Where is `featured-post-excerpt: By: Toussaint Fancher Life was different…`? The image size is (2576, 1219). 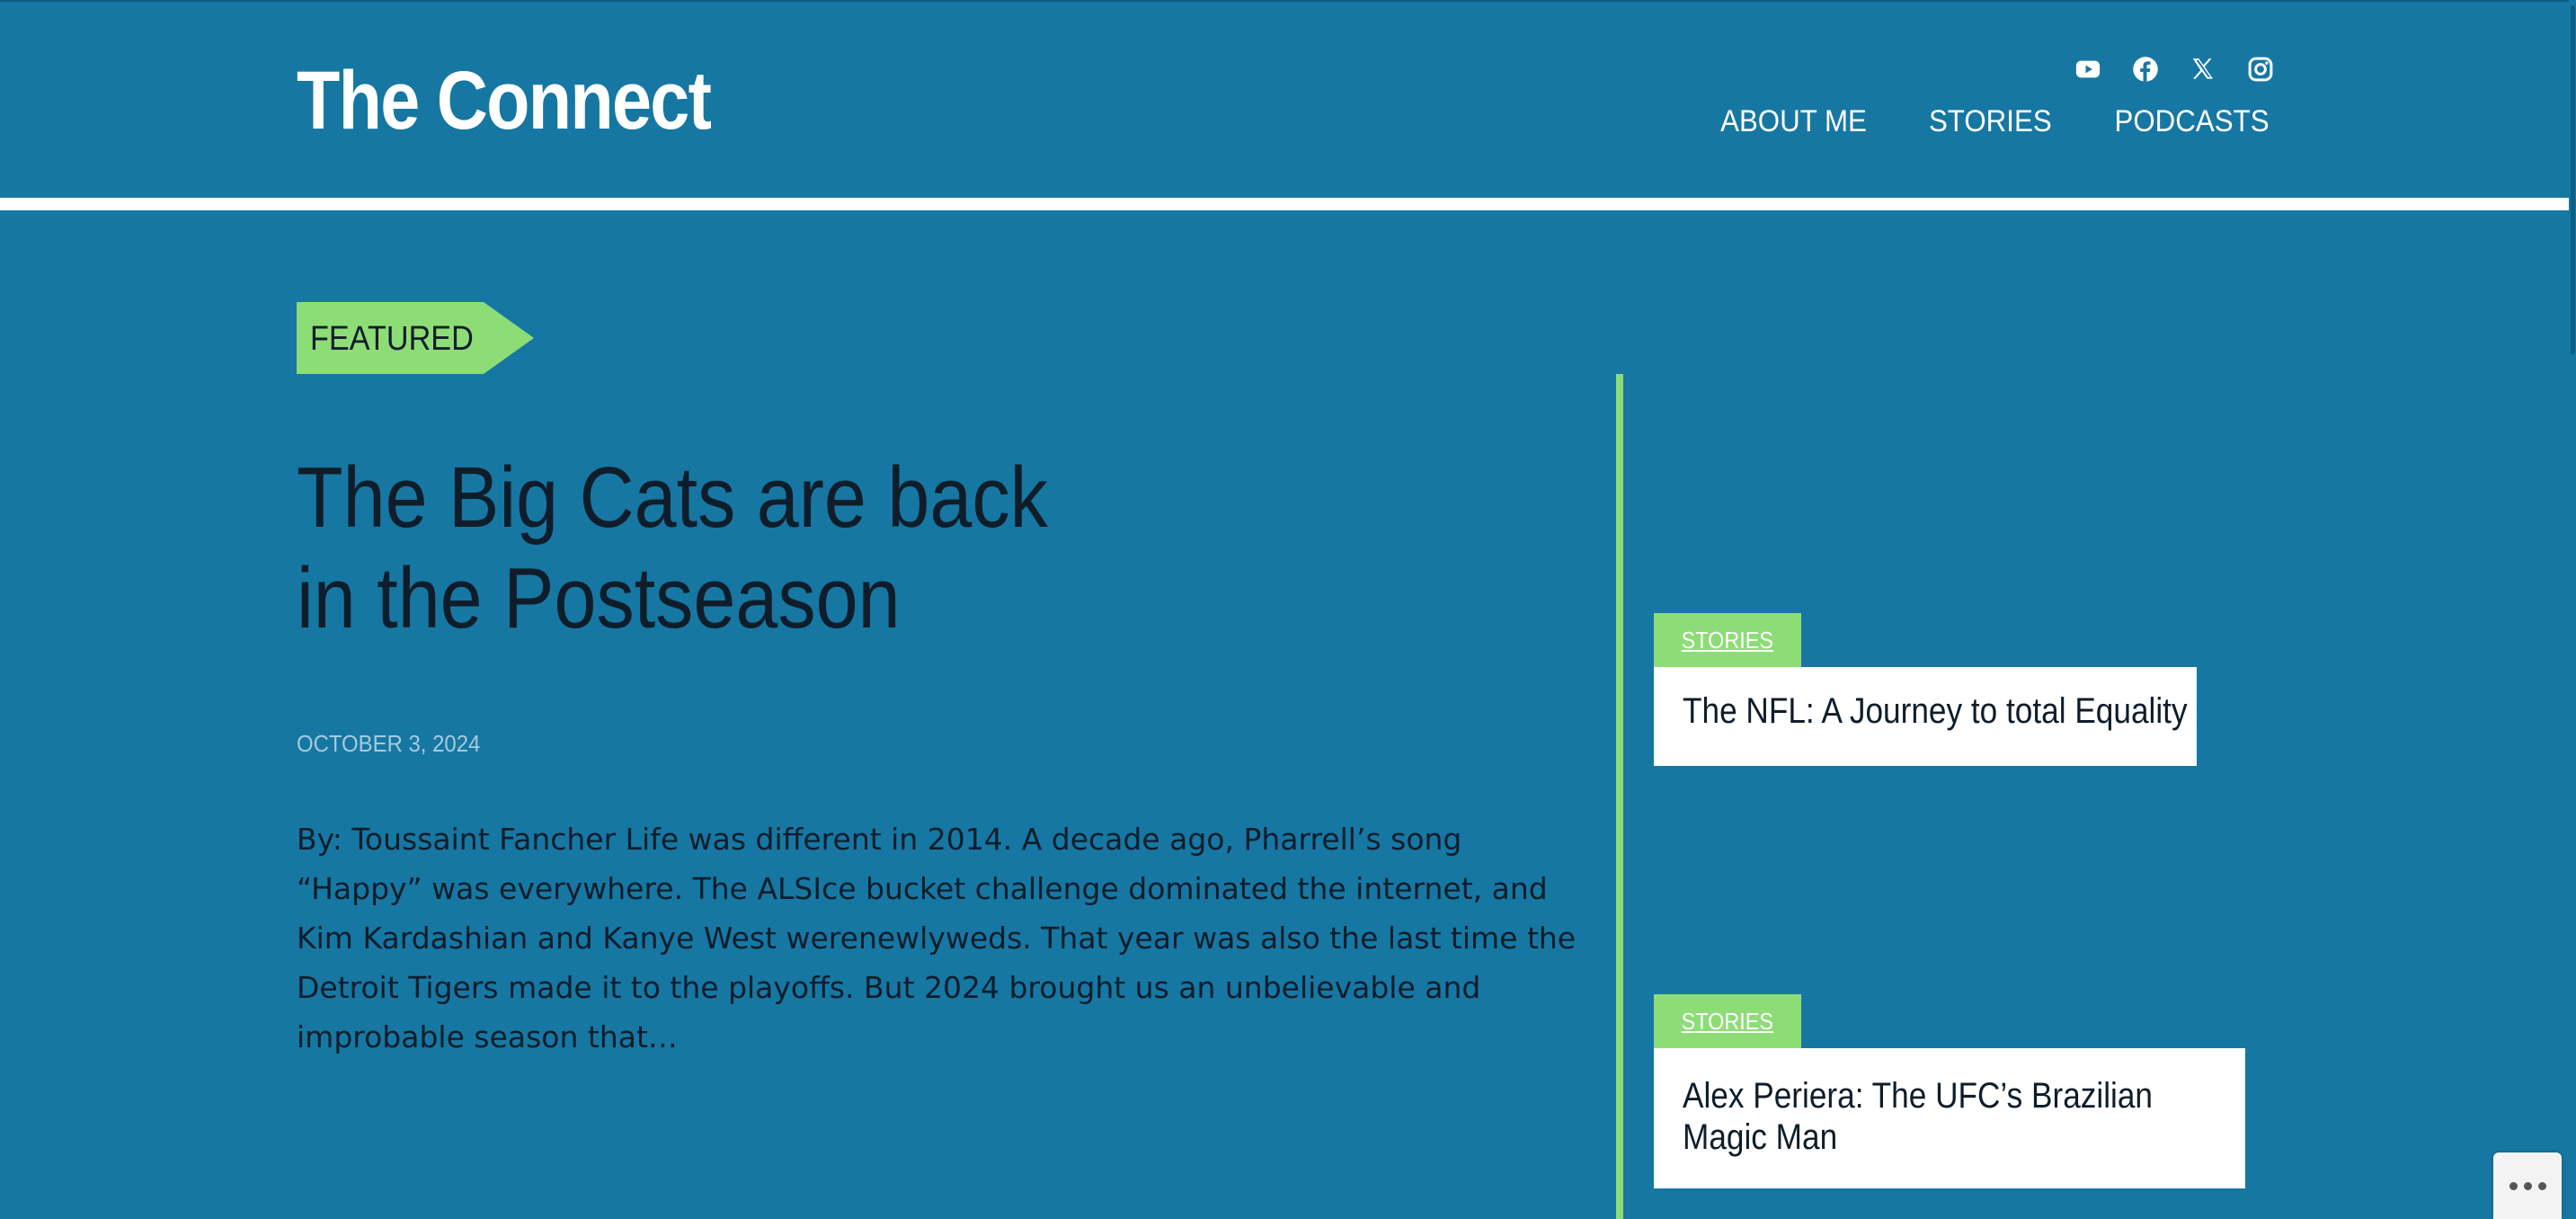 featured-post-excerpt: By: Toussaint Fancher Life was different… is located at coordinates (937, 938).